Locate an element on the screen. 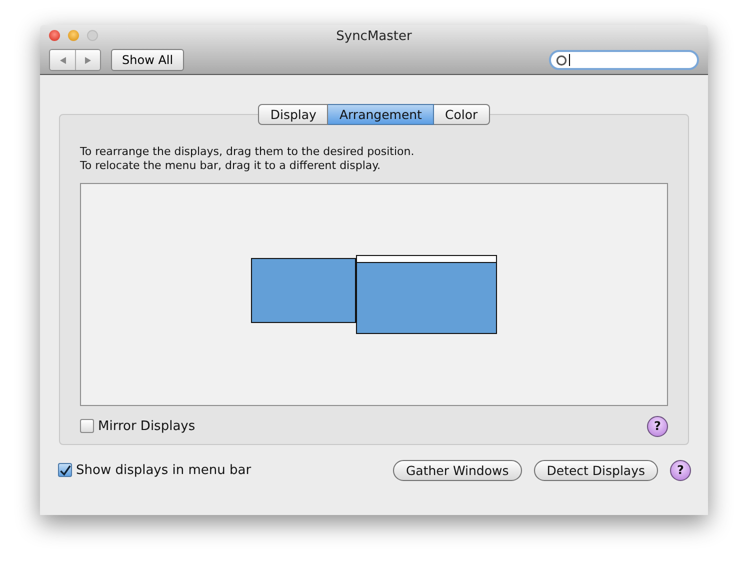 This screenshot has height=570, width=748. close-icon is located at coordinates (54, 35).